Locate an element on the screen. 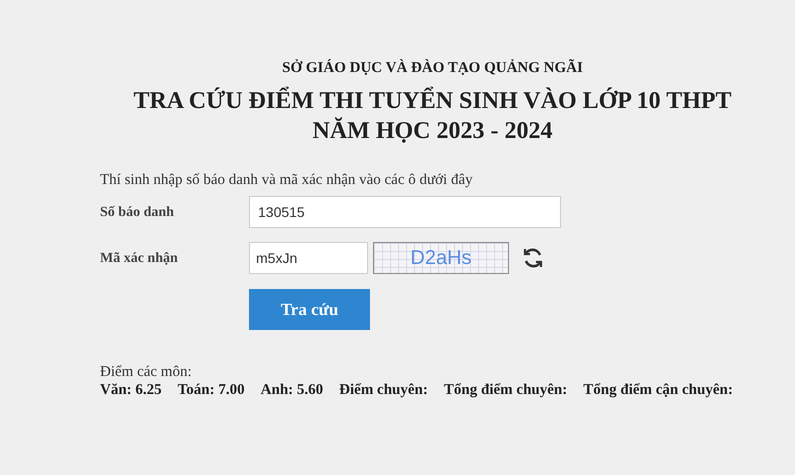 The image size is (795, 475). score-item: Toán: 7.00 is located at coordinates (211, 390).